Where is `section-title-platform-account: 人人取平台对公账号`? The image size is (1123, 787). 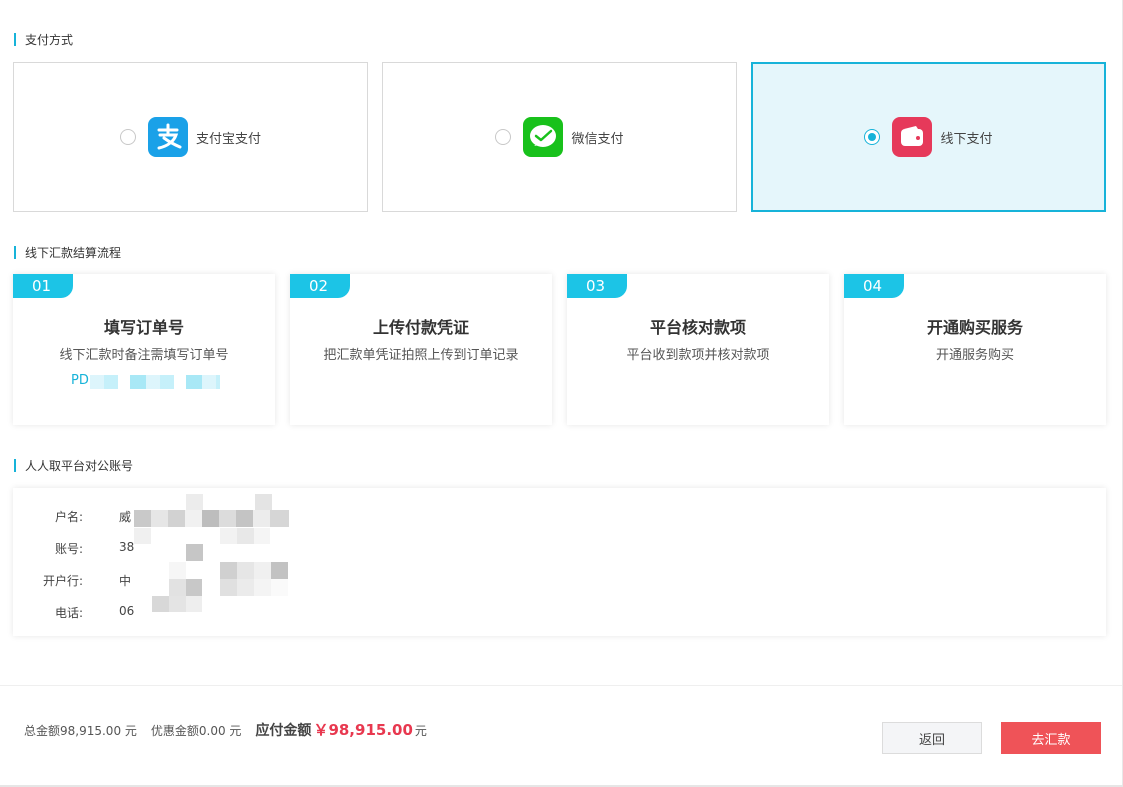 section-title-platform-account: 人人取平台对公账号 is located at coordinates (74, 465).